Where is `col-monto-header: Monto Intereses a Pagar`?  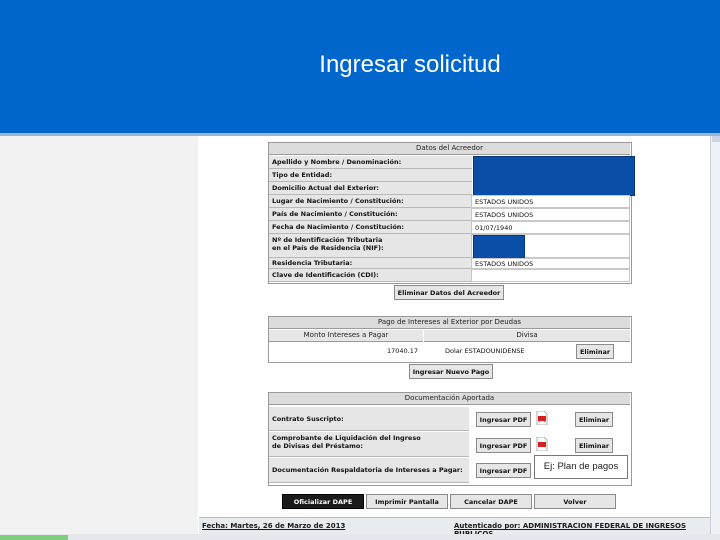 col-monto-header: Monto Intereses a Pagar is located at coordinates (346, 336).